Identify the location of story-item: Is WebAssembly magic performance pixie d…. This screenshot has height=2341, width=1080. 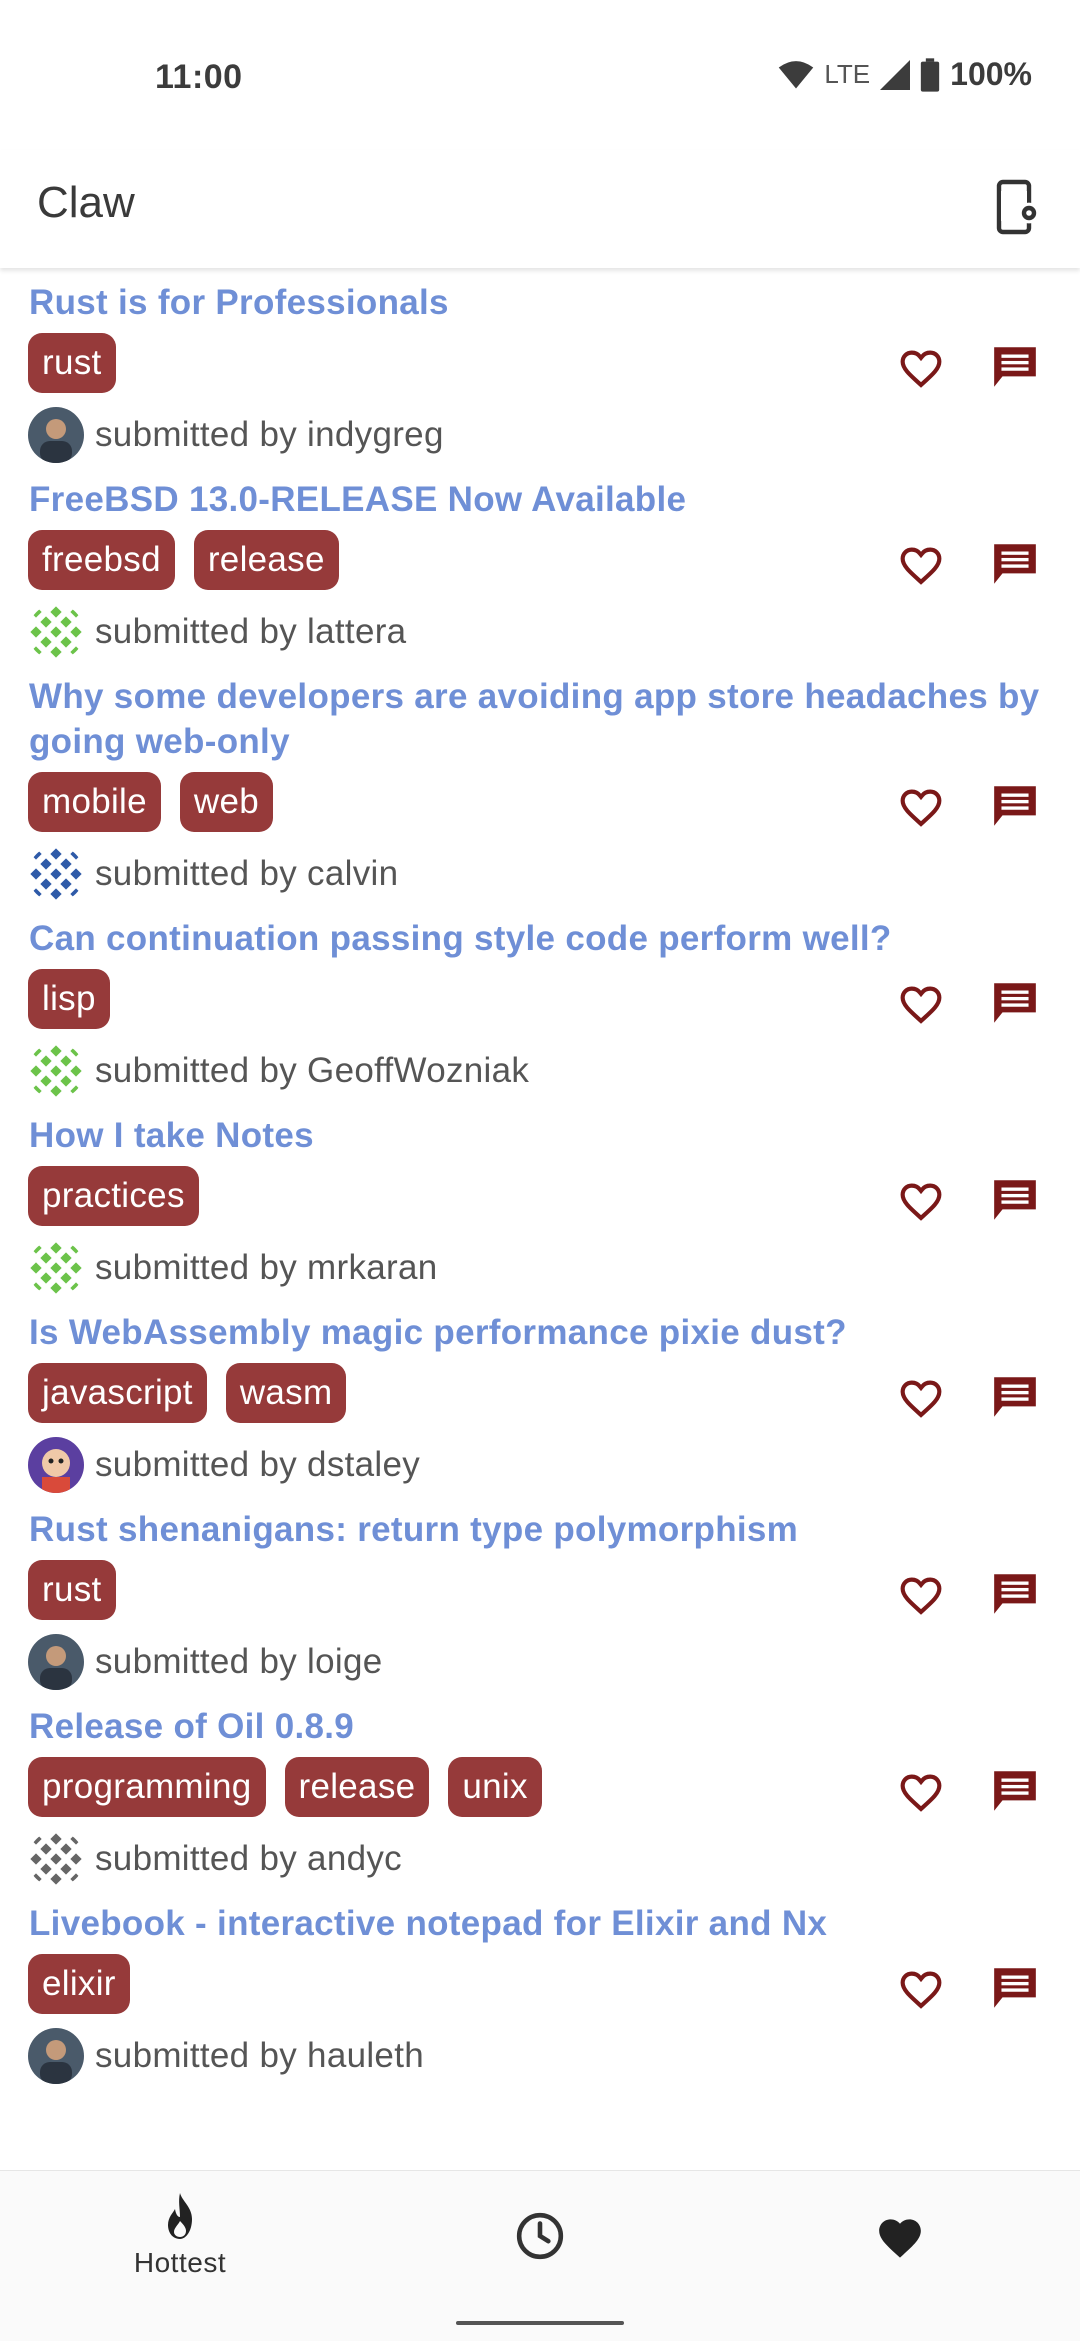
(540, 1396).